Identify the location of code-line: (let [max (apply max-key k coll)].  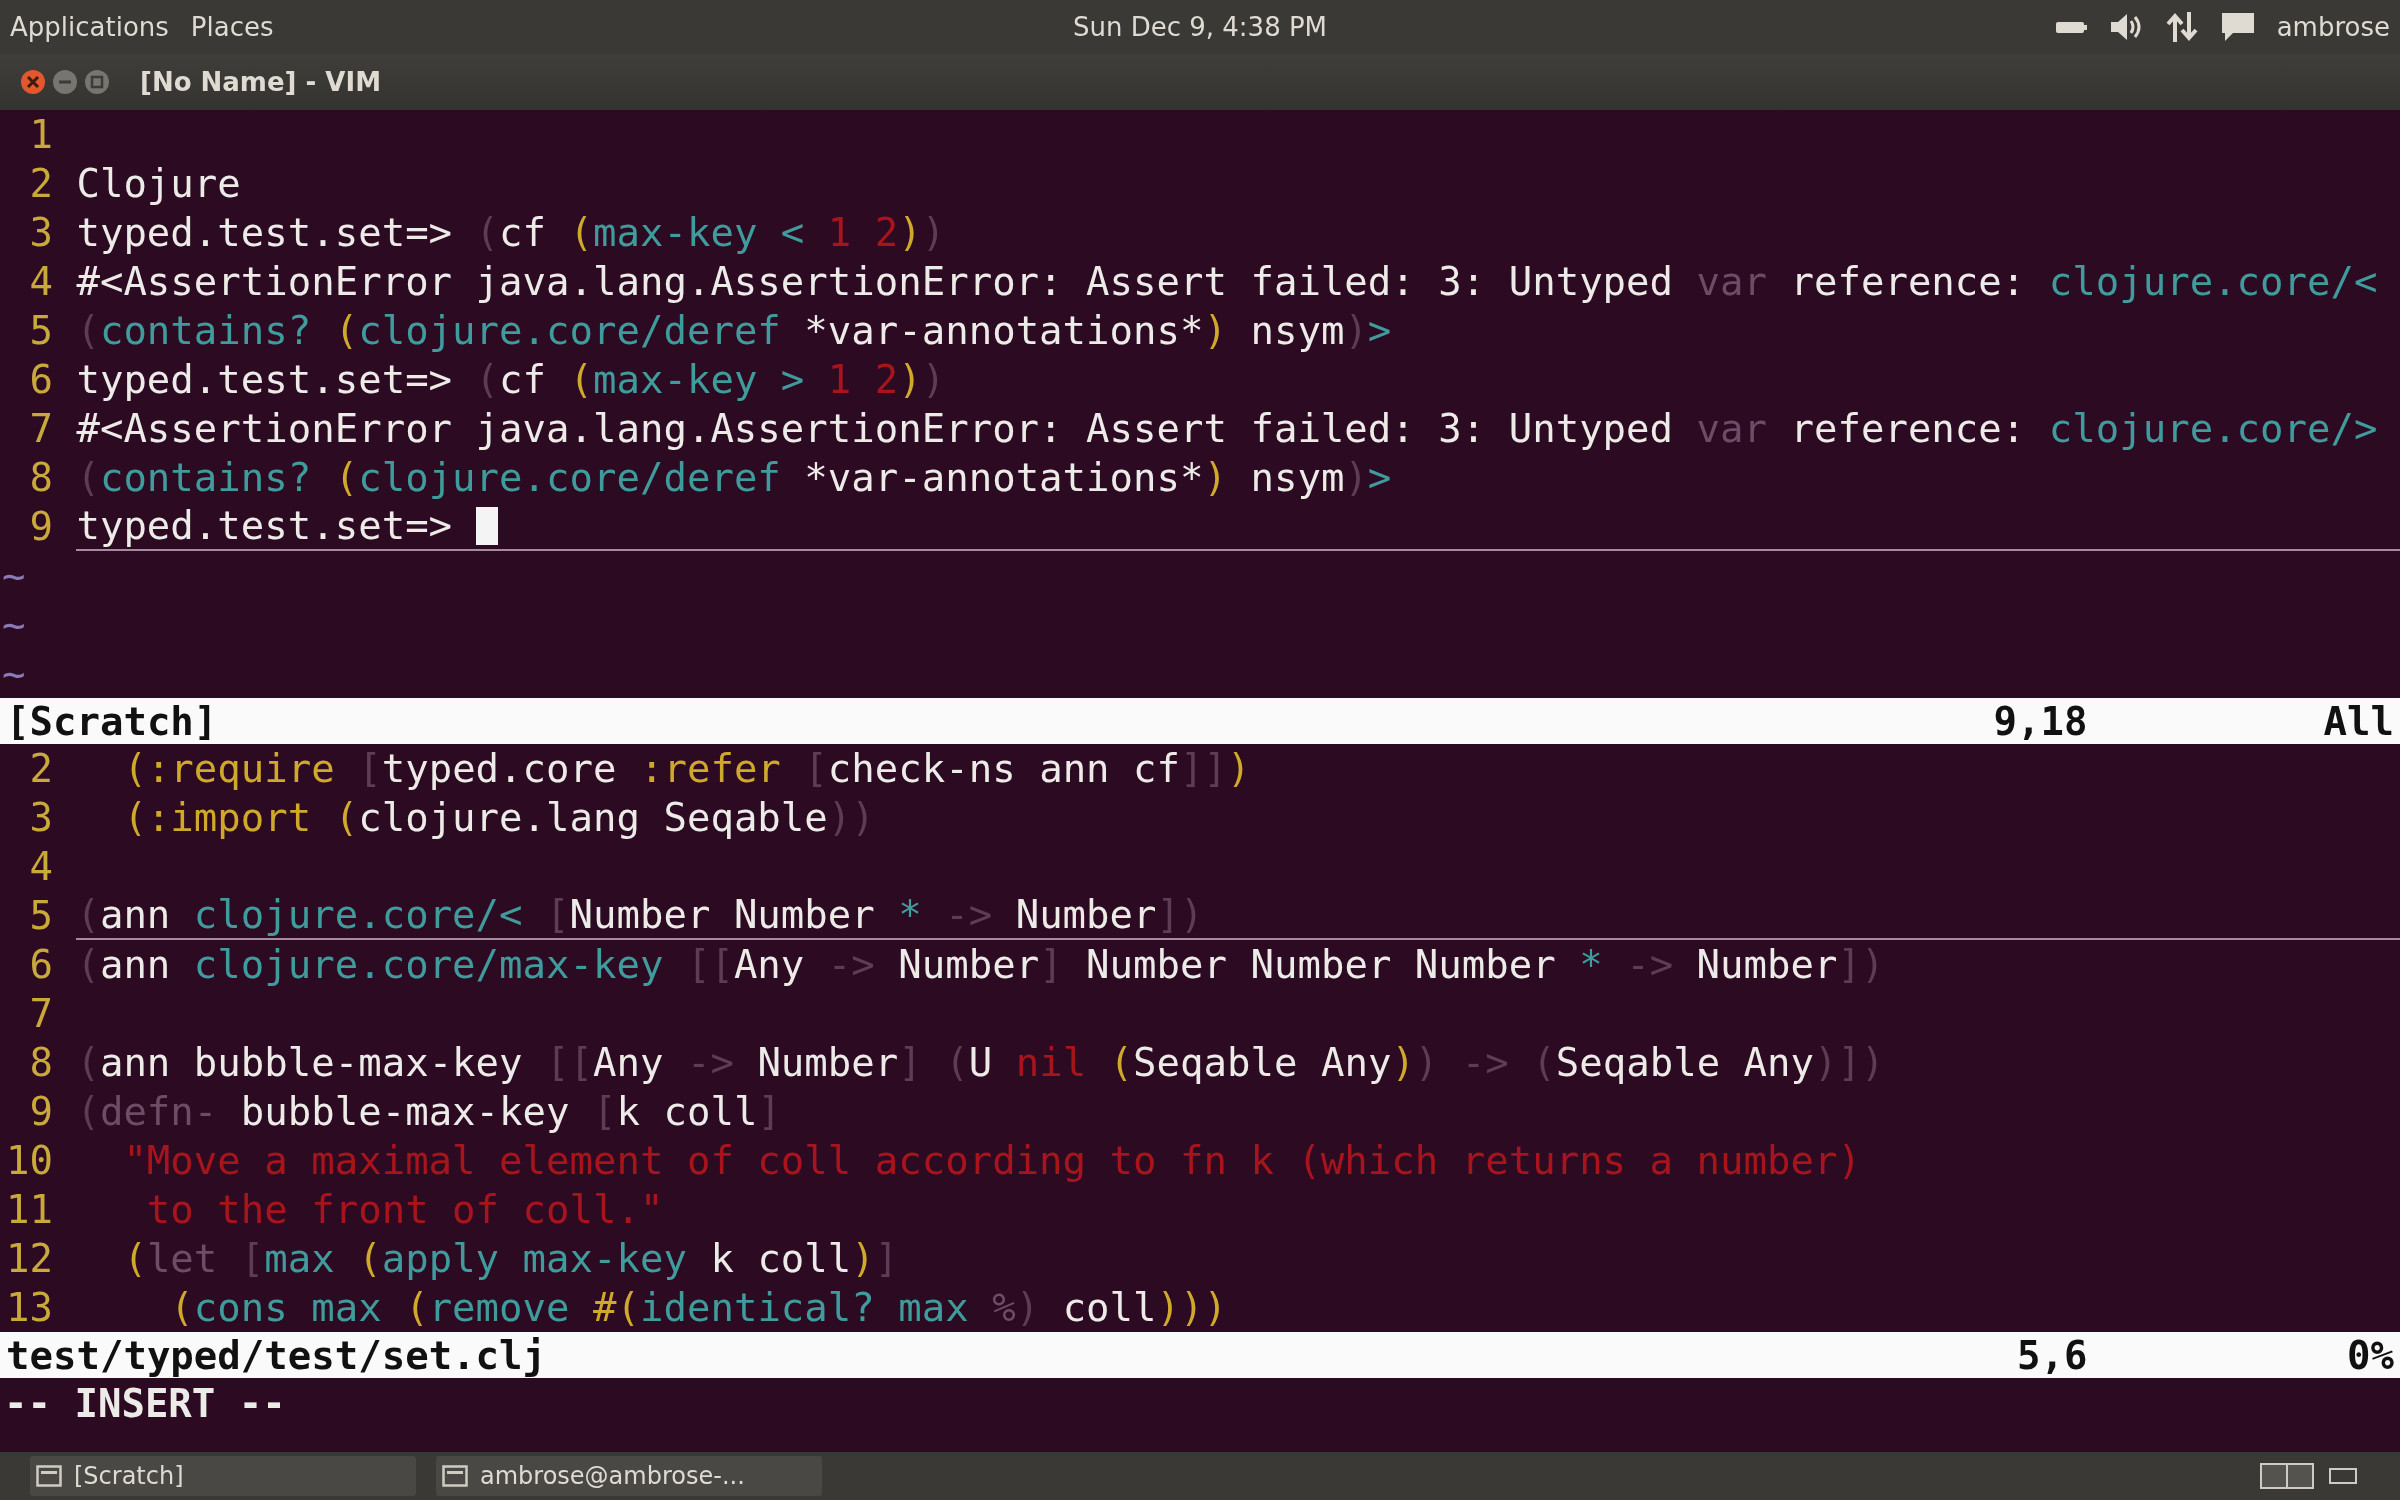
(510, 1258).